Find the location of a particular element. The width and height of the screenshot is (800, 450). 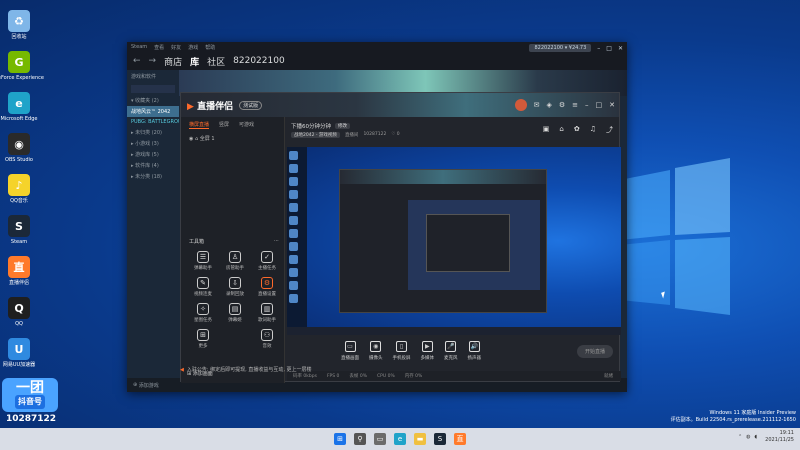

stream-control: 🎤 麦克风 is located at coordinates (451, 351).